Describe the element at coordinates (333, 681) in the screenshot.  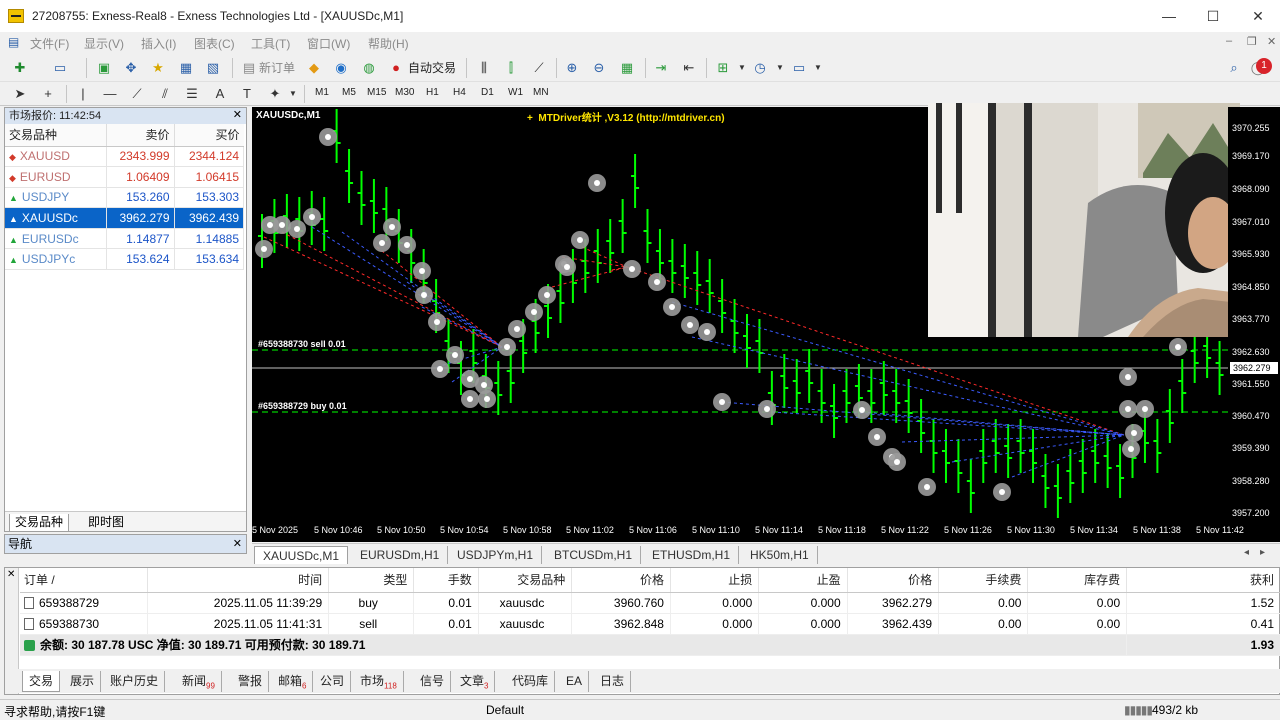
I see `terminal-tab: 公司` at that location.